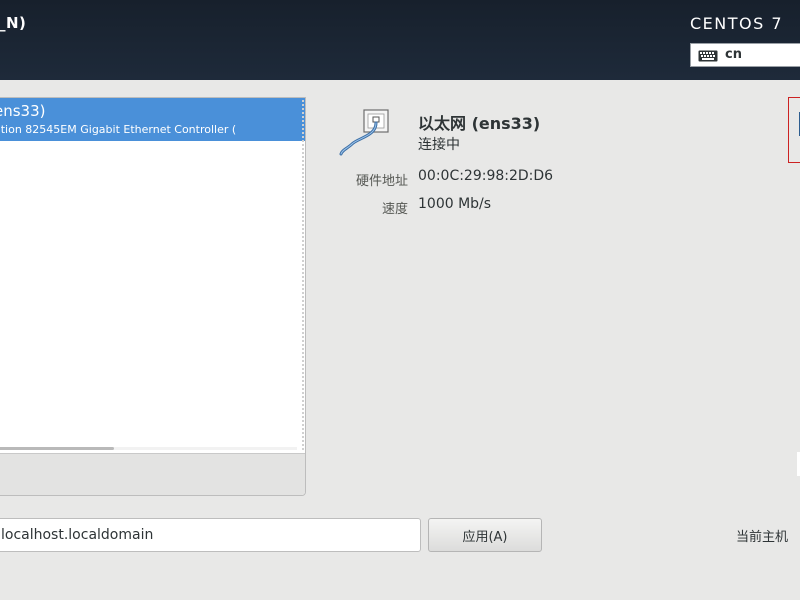  What do you see at coordinates (486, 176) in the screenshot?
I see `hardware-address-value: 00:0C:29:98:2D:D6` at bounding box center [486, 176].